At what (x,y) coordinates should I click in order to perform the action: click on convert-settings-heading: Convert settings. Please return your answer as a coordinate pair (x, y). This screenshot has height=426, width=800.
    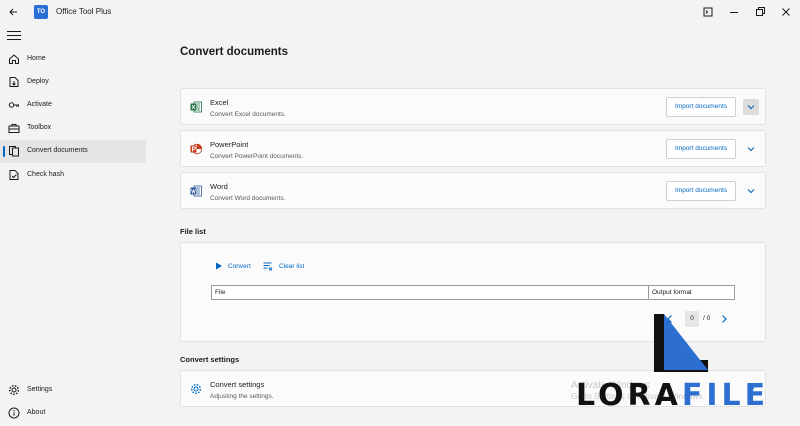
    Looking at the image, I should click on (210, 359).